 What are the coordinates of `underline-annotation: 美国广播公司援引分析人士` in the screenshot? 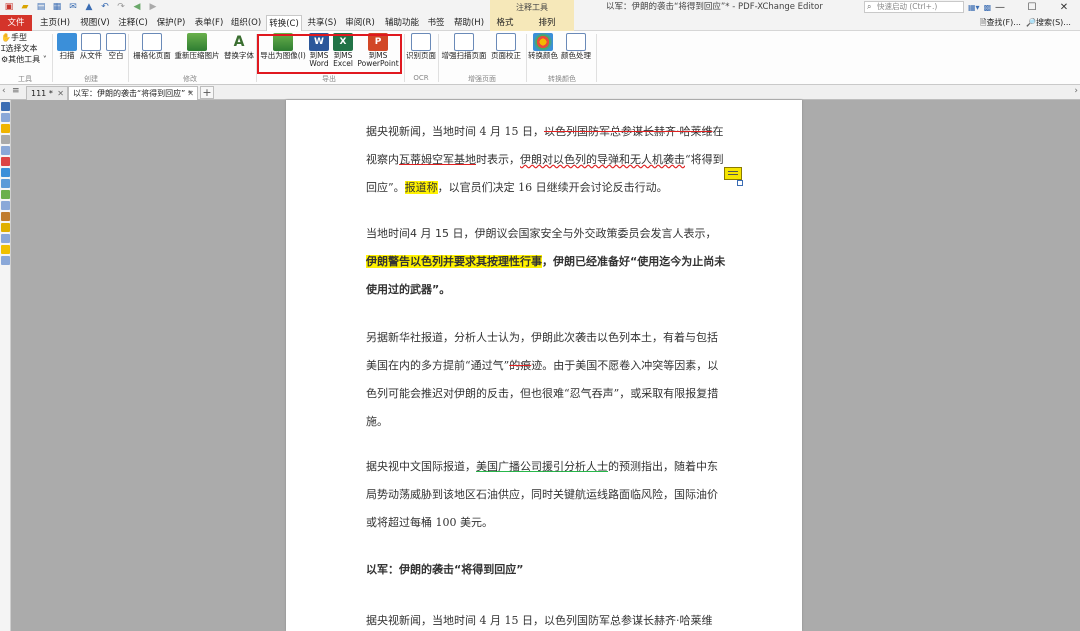 It's located at (542, 466).